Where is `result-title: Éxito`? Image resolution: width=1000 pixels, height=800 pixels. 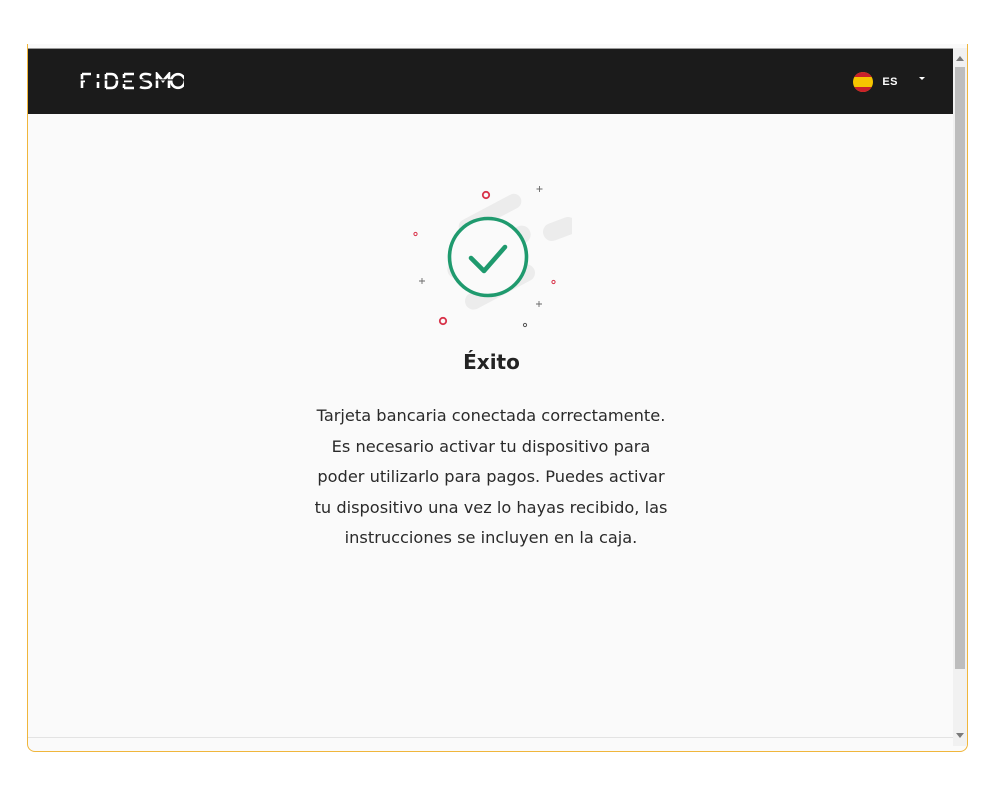 result-title: Éxito is located at coordinates (491, 362).